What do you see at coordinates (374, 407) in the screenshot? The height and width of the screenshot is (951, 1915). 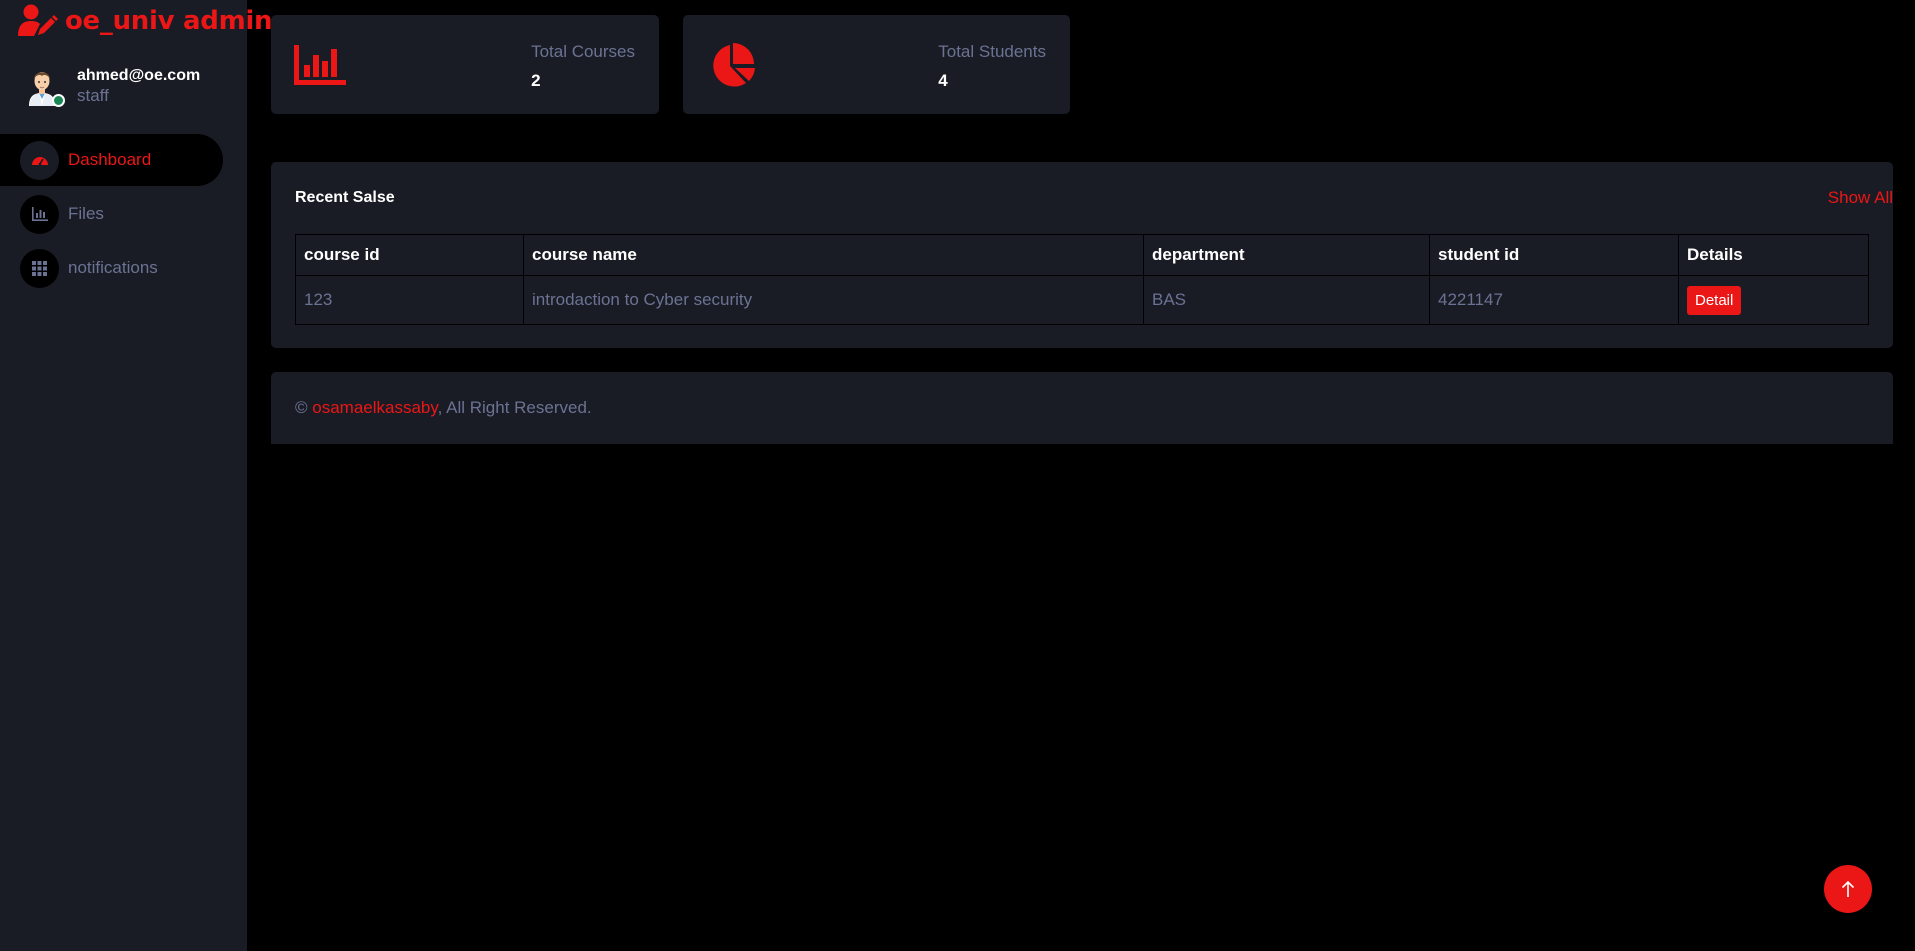 I see `footer-owner-link: osamaelkassaby` at bounding box center [374, 407].